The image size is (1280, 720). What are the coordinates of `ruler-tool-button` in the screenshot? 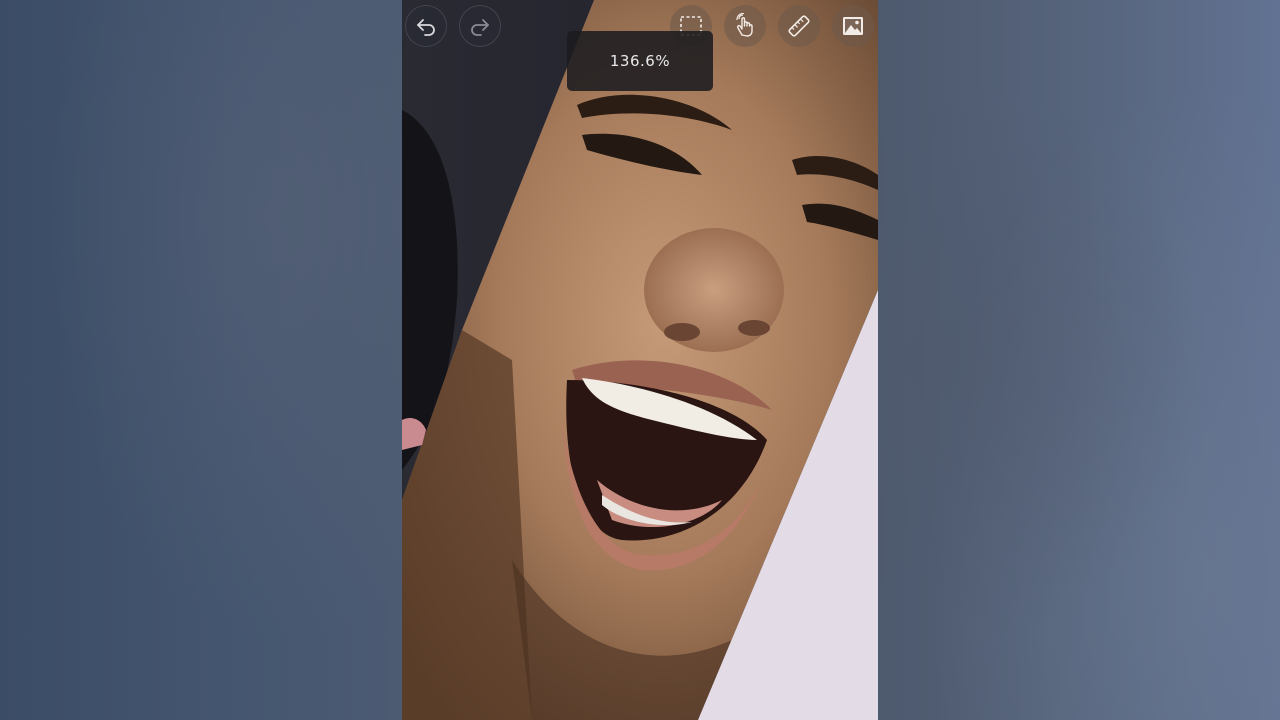 It's located at (799, 26).